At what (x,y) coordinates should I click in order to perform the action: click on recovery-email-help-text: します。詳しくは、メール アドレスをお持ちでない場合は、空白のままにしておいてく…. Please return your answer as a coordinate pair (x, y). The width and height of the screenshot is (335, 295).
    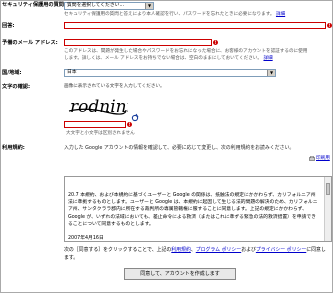
    Looking at the image, I should click on (163, 58).